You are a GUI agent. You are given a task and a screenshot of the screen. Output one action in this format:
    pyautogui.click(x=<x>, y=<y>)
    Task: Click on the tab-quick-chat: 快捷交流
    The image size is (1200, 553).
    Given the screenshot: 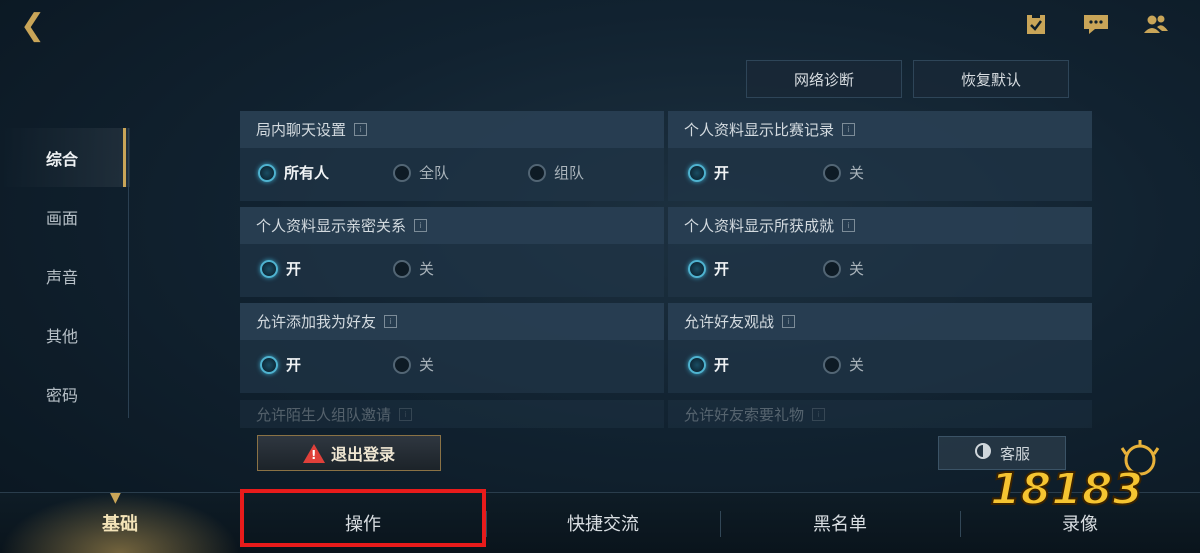 What is the action you would take?
    pyautogui.click(x=603, y=523)
    